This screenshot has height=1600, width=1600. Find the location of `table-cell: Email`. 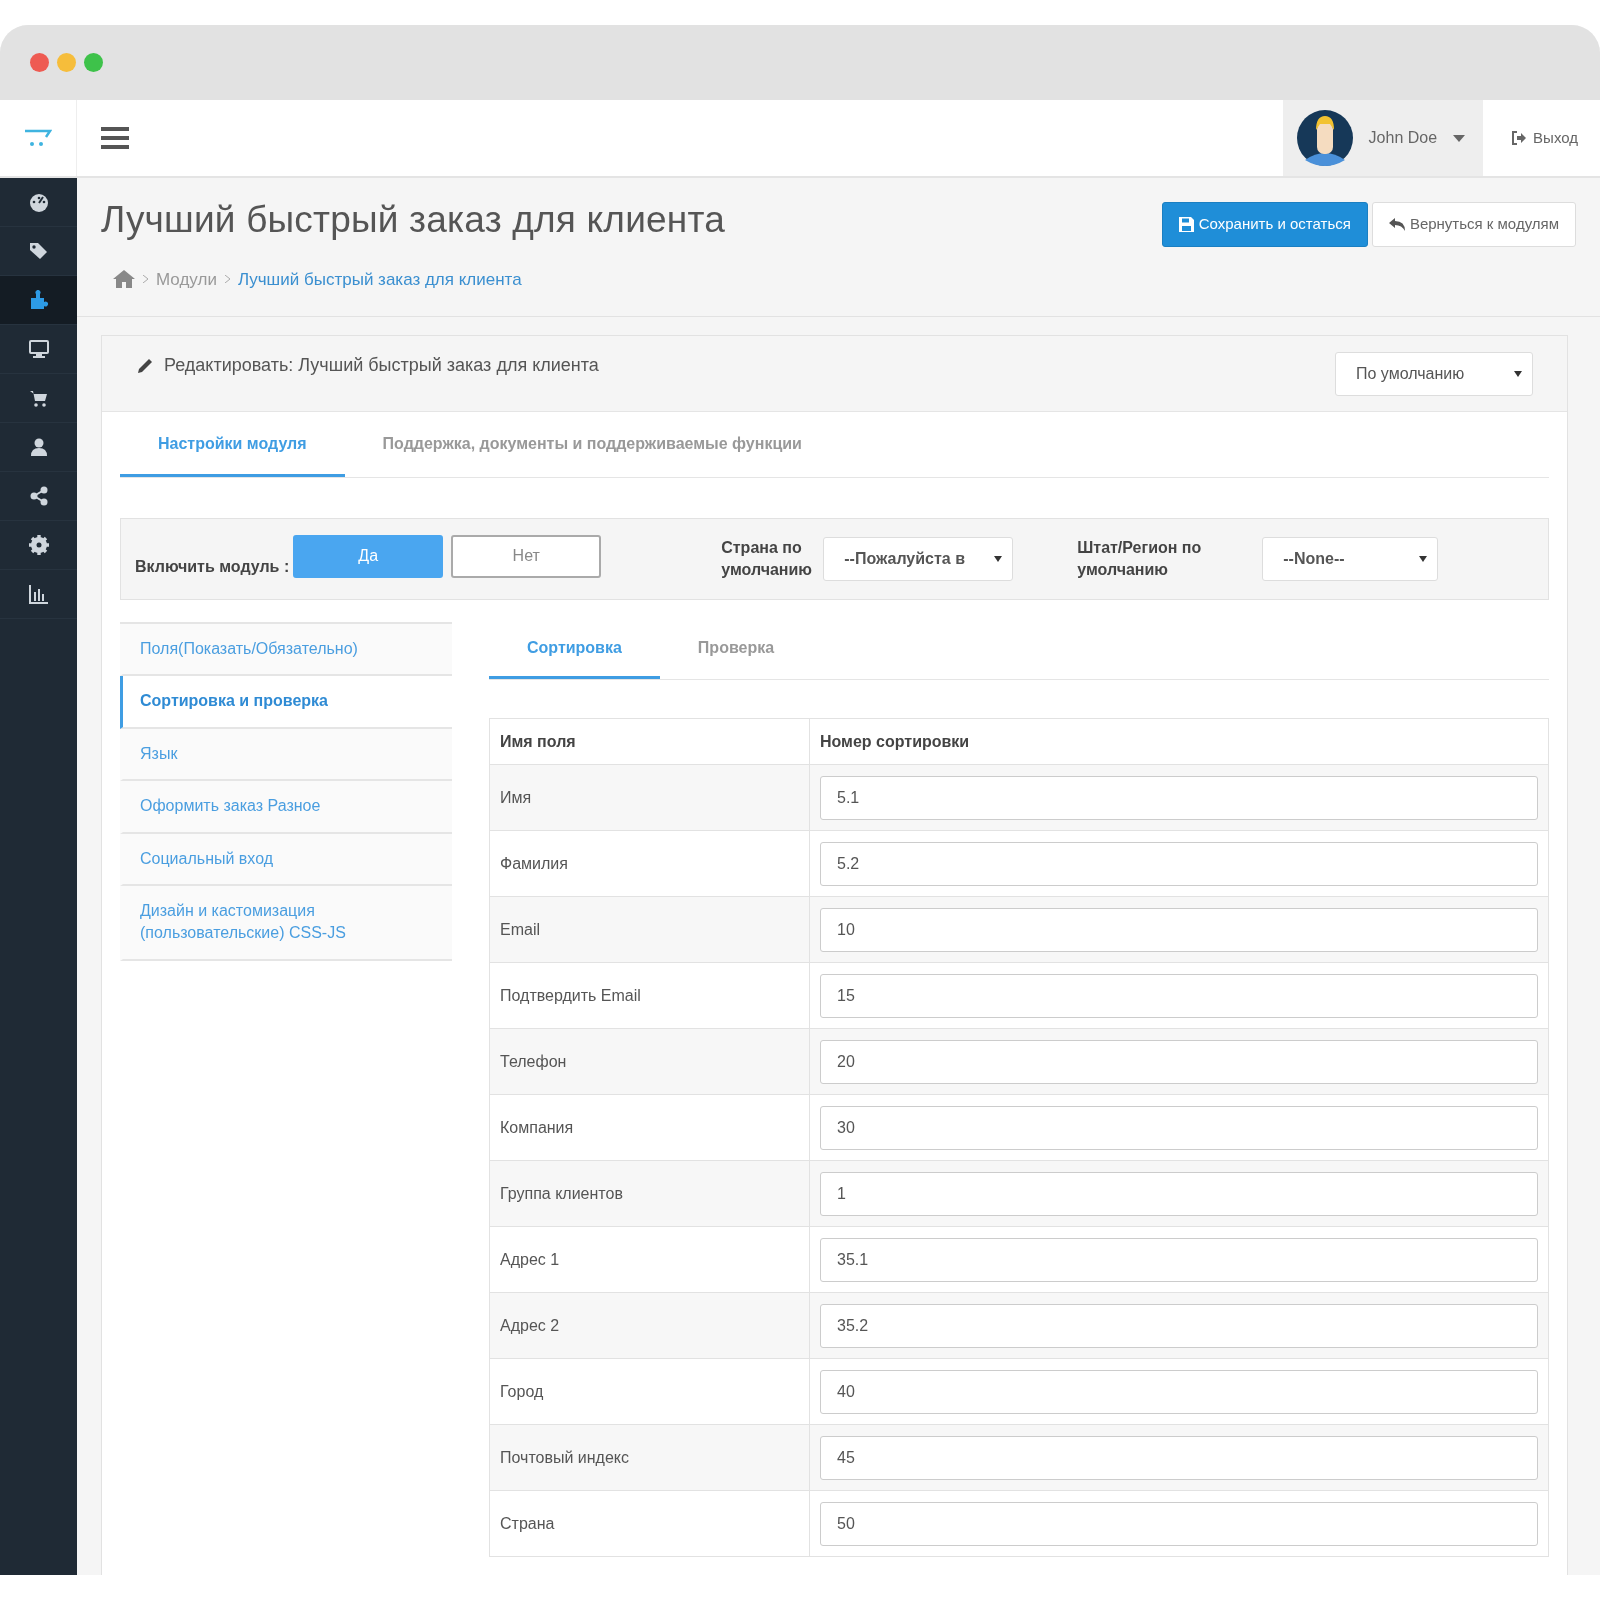

table-cell: Email is located at coordinates (649, 929).